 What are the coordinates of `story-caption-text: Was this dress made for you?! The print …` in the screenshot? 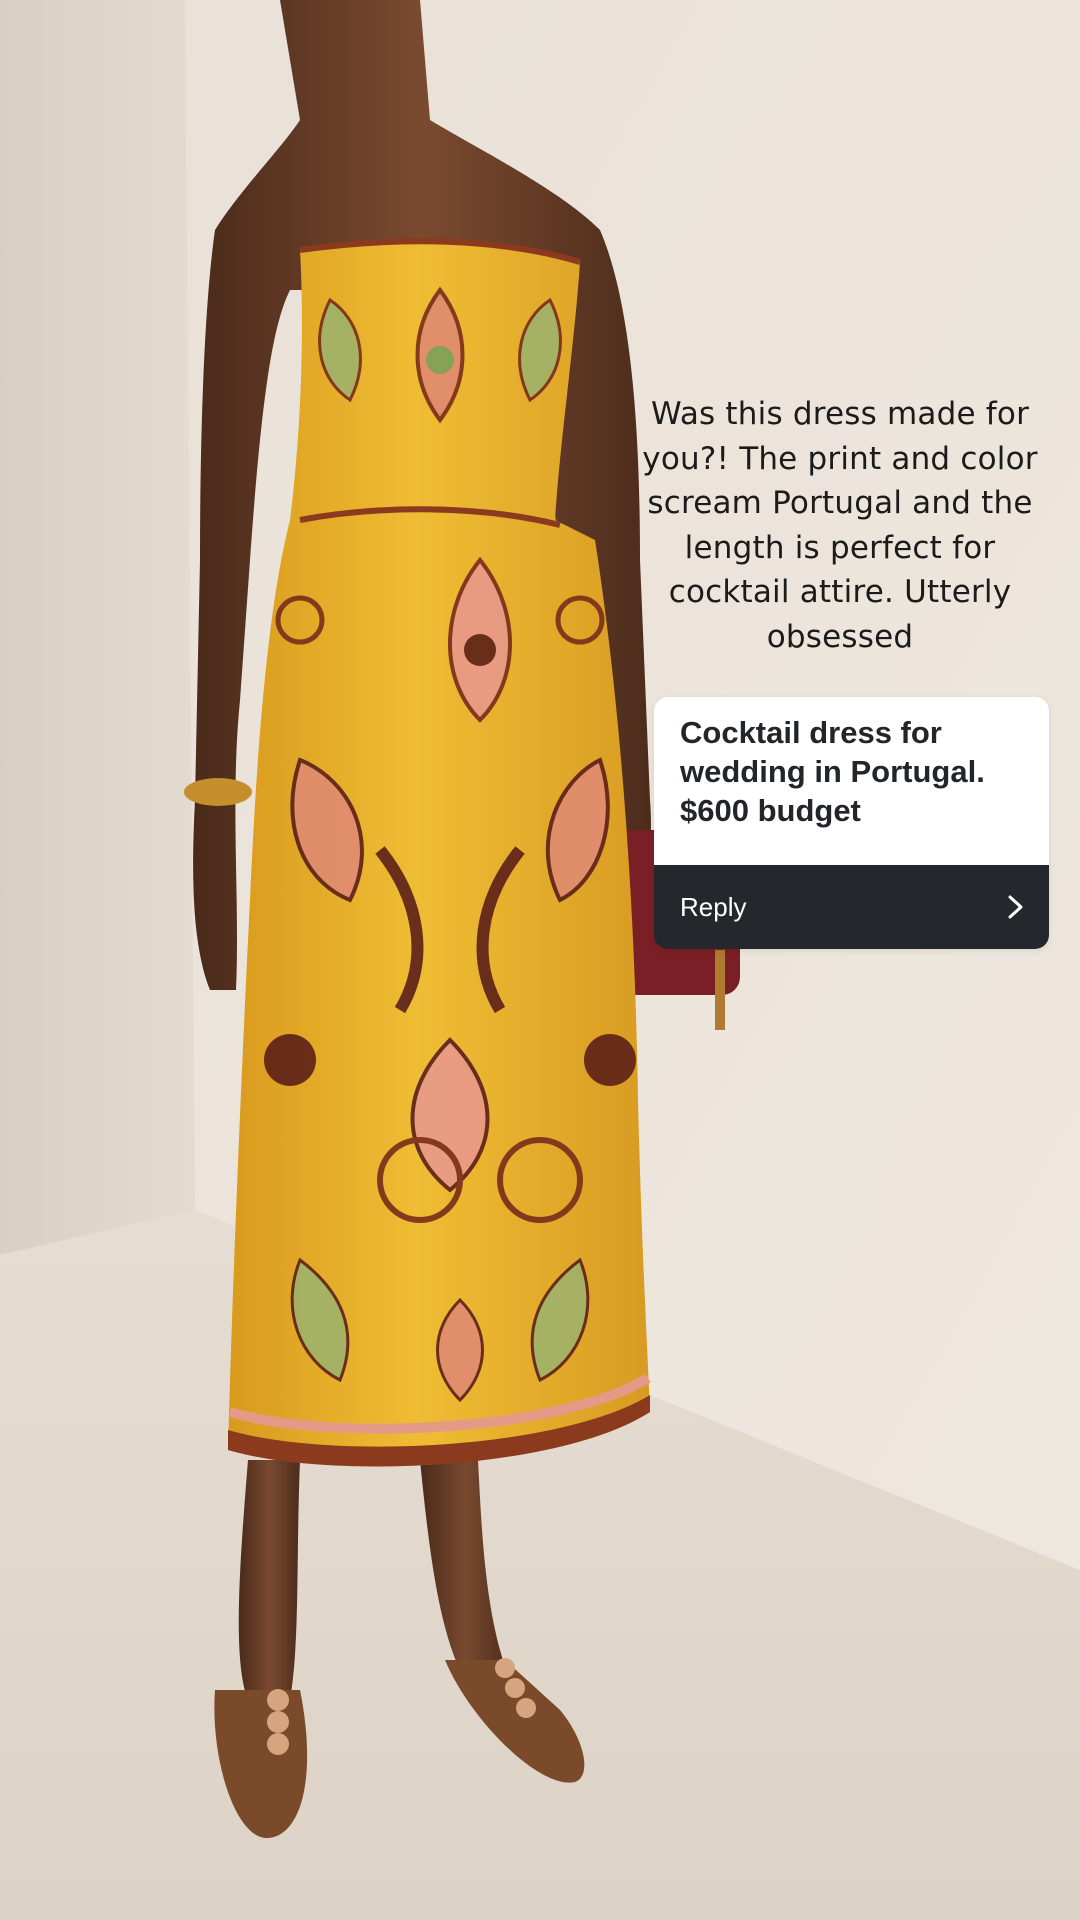 It's located at (840, 525).